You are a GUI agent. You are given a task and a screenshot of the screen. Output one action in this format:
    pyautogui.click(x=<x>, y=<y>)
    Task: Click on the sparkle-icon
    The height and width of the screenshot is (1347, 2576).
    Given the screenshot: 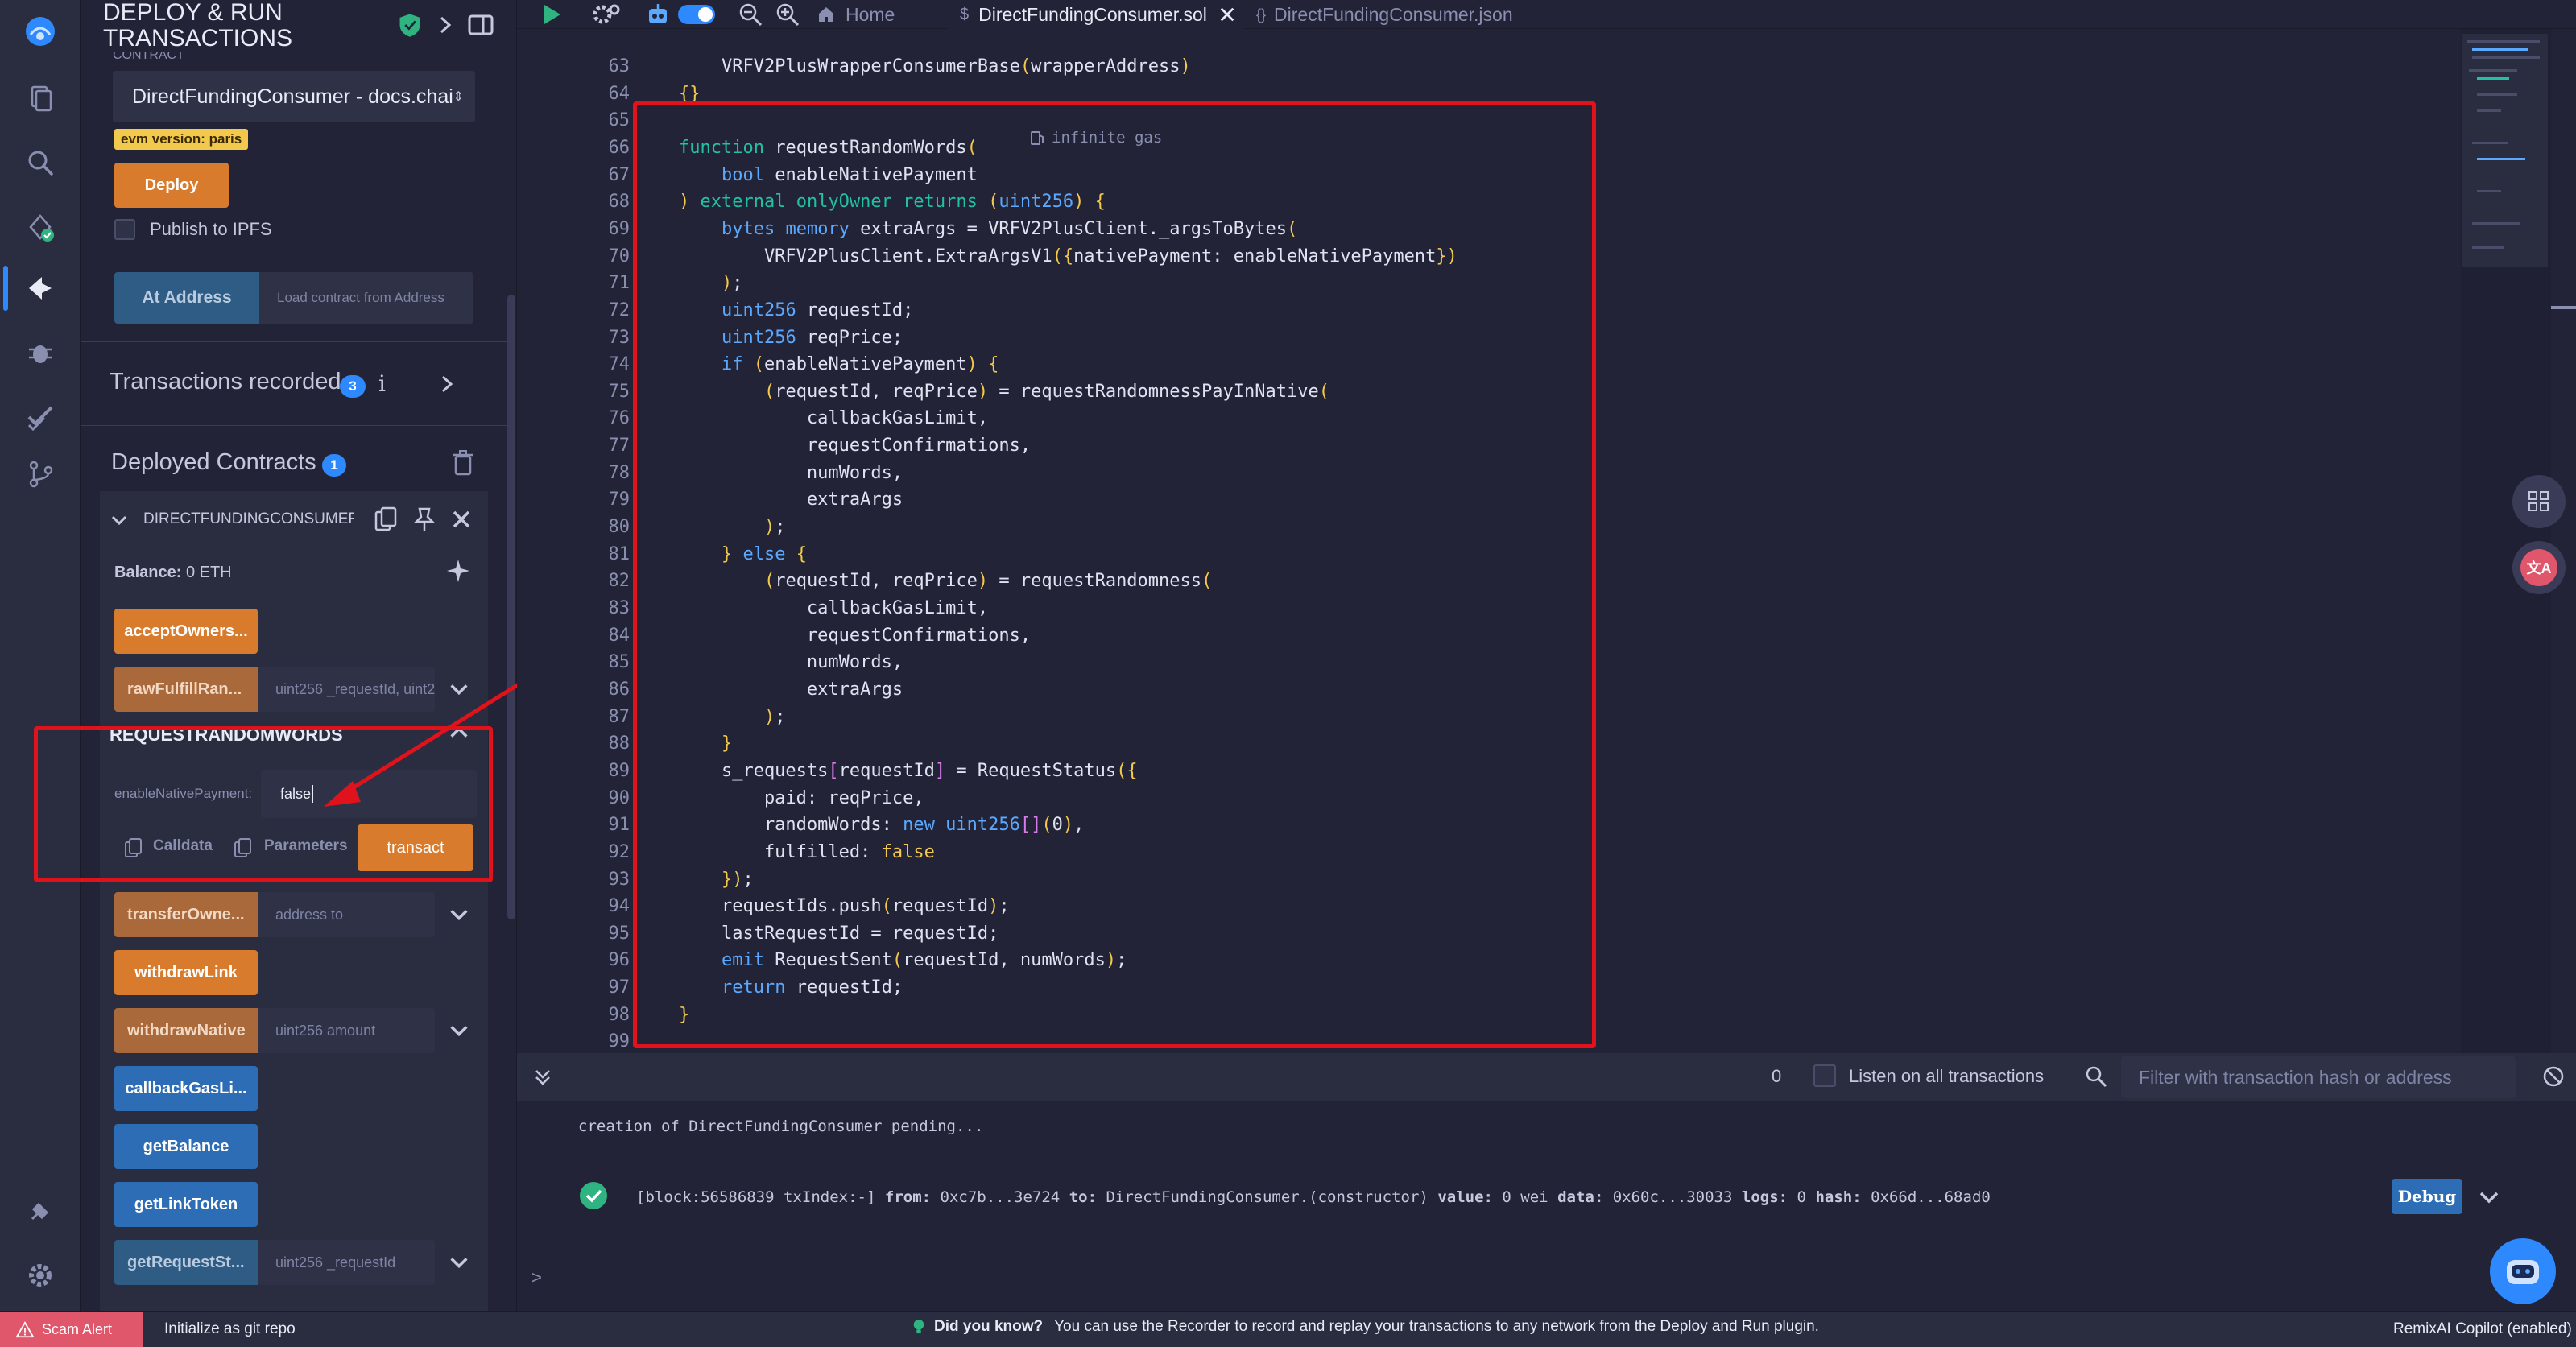 What is the action you would take?
    pyautogui.click(x=458, y=571)
    